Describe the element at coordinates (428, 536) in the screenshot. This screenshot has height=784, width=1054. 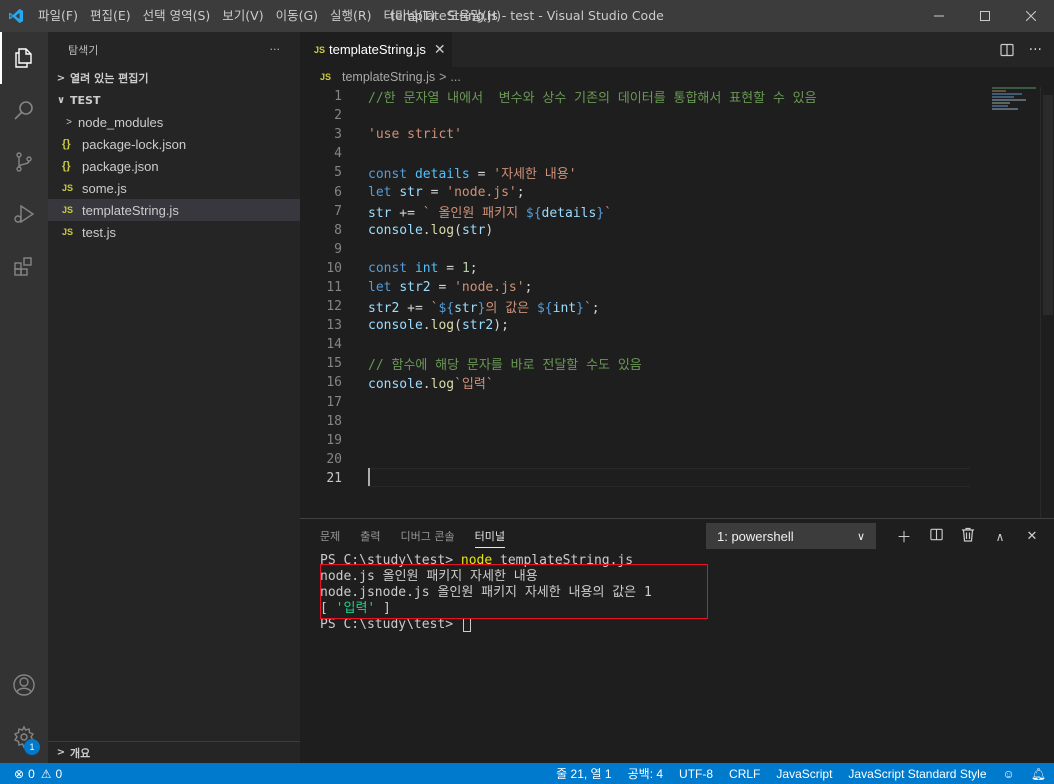
I see `tab-debug-console: 디버그 콘솔` at that location.